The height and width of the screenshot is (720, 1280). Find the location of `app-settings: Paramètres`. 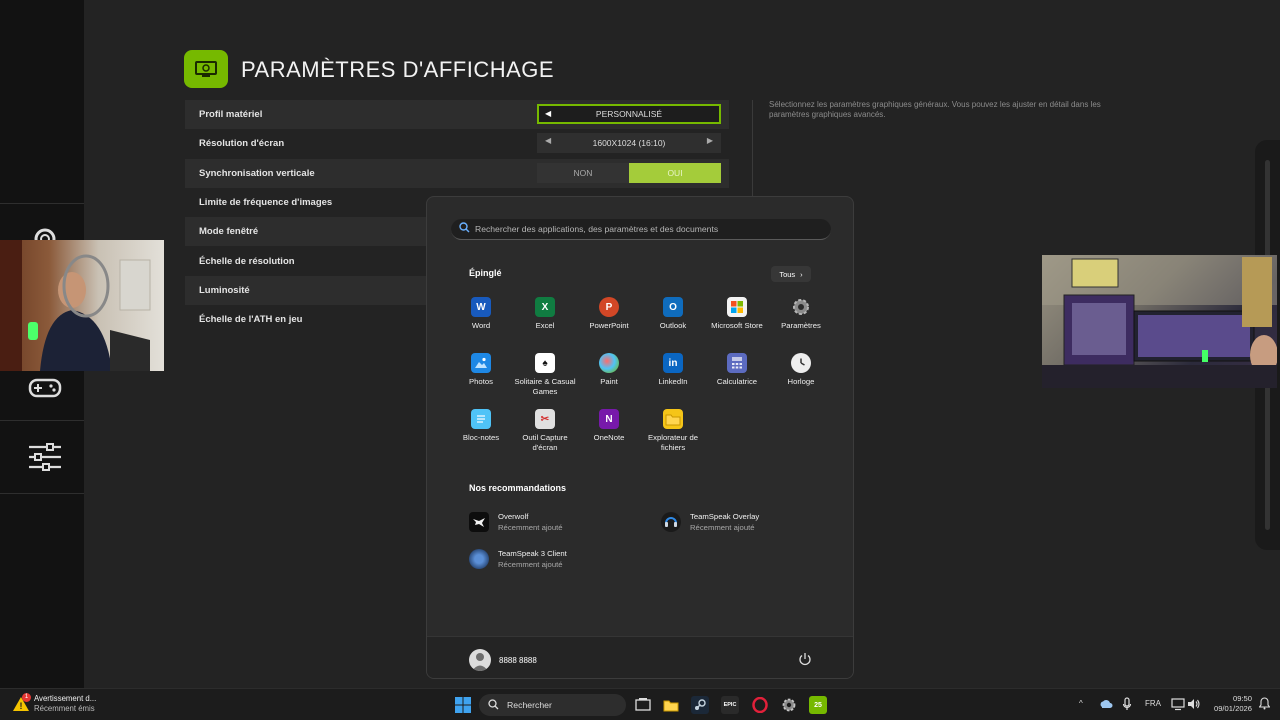

app-settings: Paramètres is located at coordinates (801, 325).